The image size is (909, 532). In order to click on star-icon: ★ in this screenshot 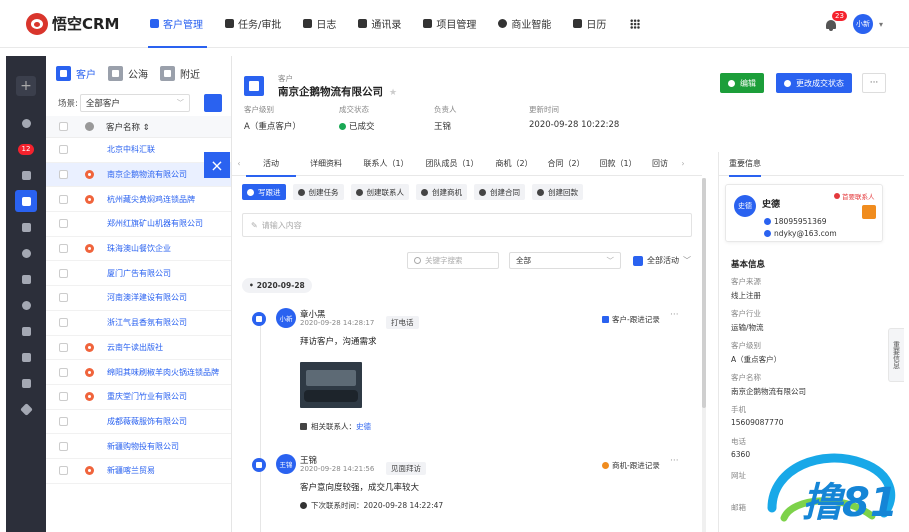, I will do `click(393, 93)`.